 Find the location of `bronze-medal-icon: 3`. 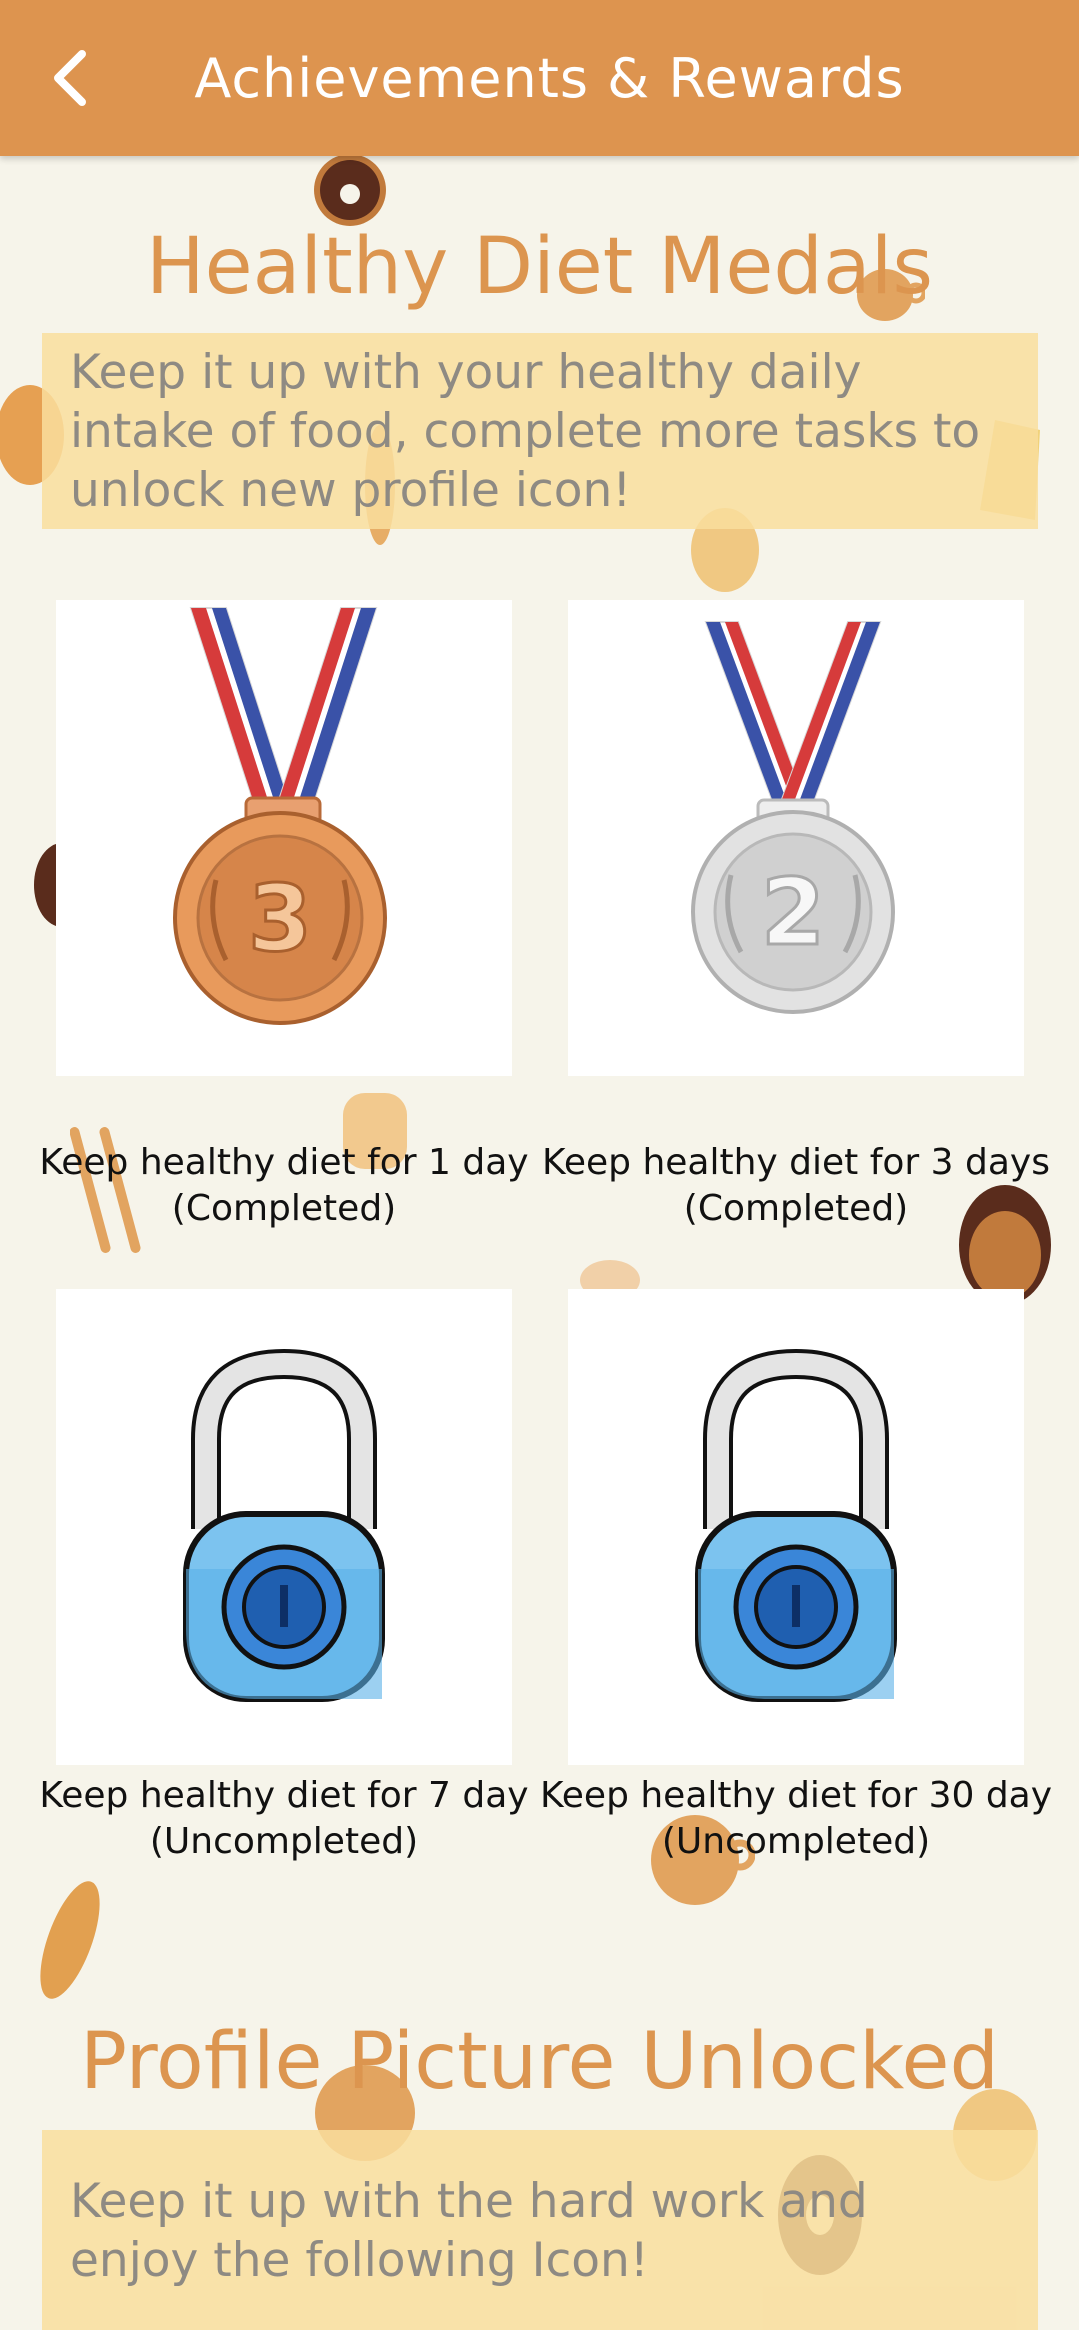

bronze-medal-icon: 3 is located at coordinates (280, 816).